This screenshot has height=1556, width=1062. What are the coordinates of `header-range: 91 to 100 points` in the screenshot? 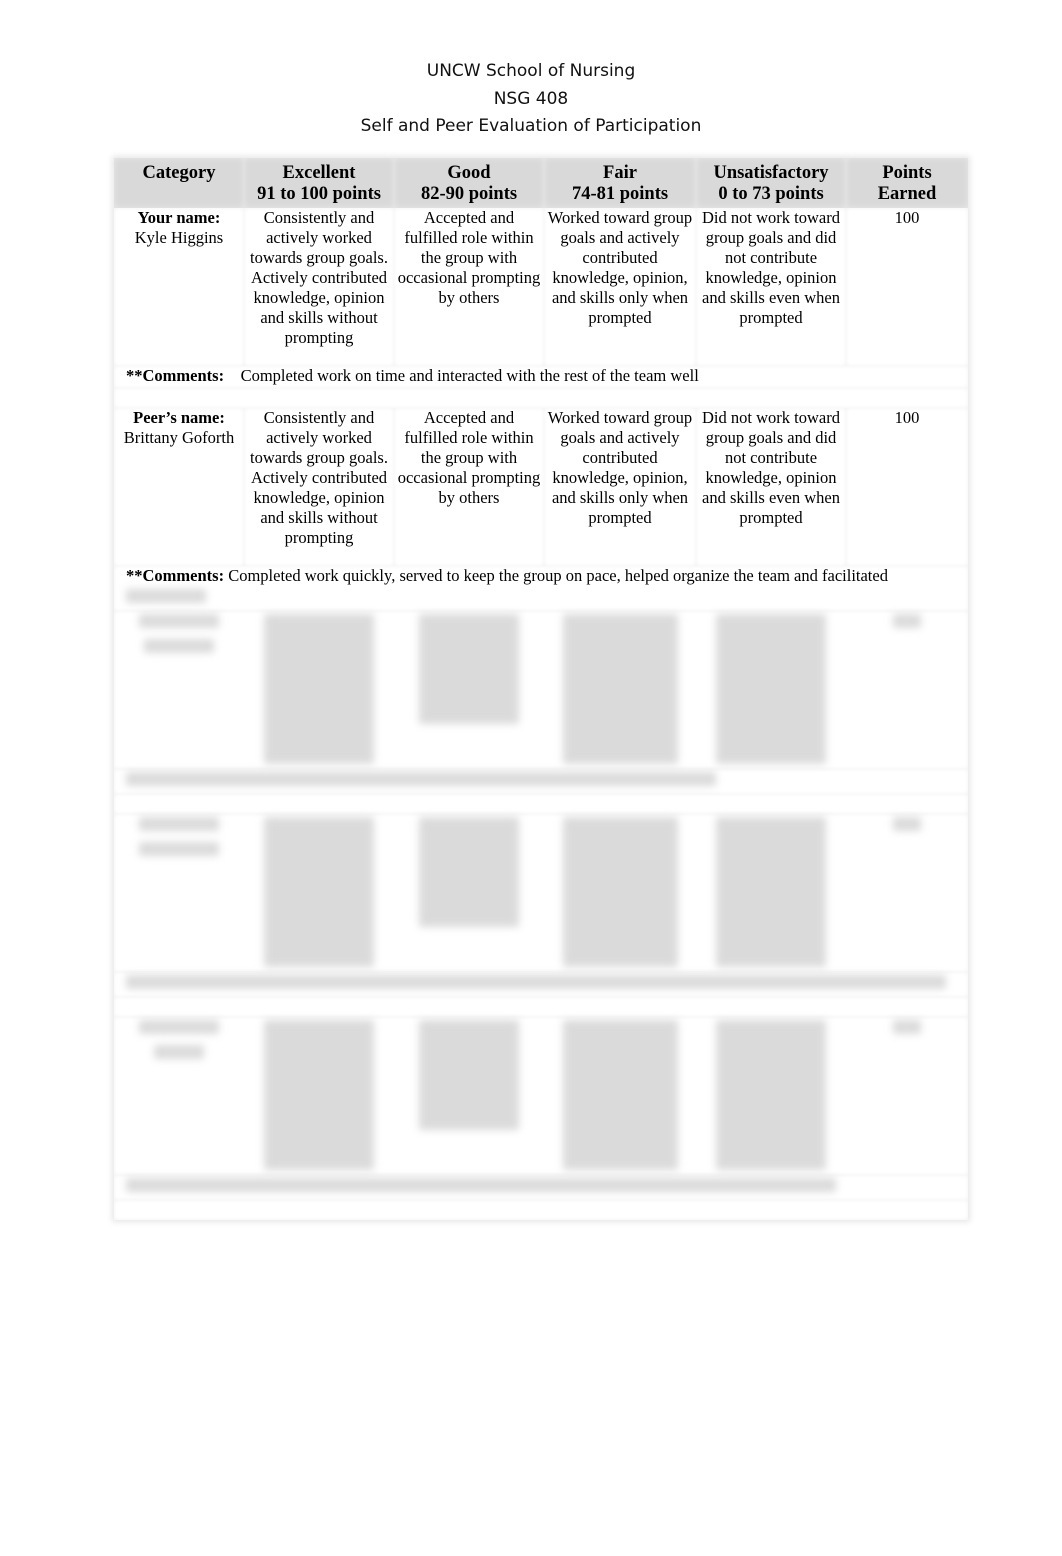 It's located at (319, 194).